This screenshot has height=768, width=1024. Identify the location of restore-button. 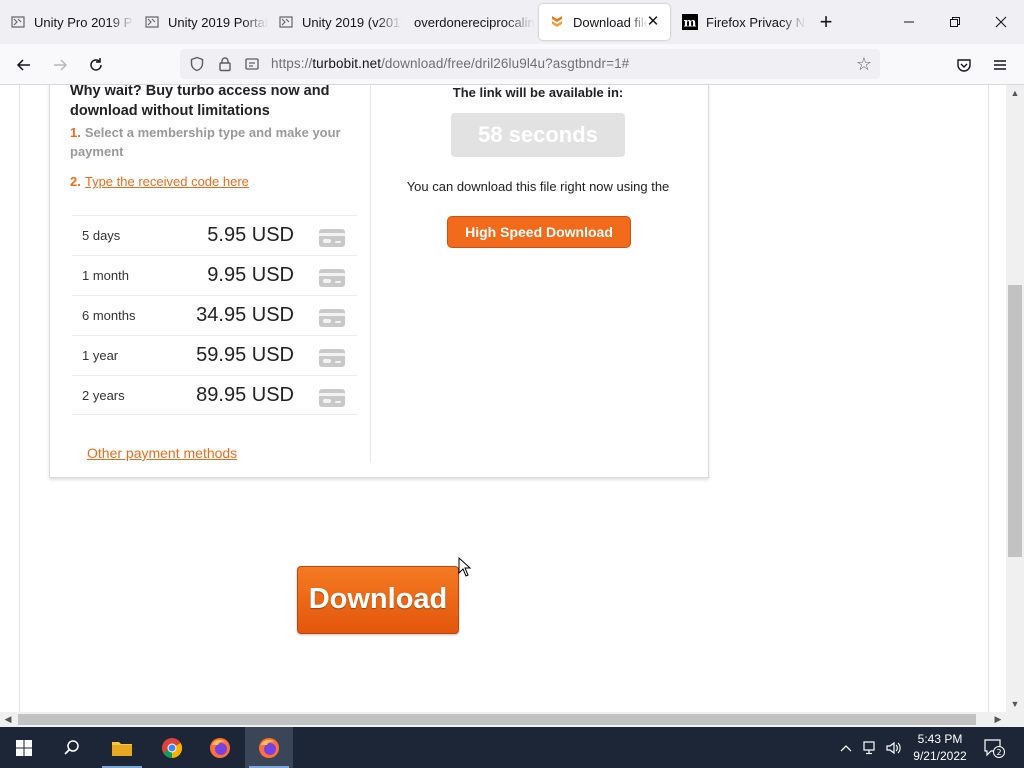
(955, 22).